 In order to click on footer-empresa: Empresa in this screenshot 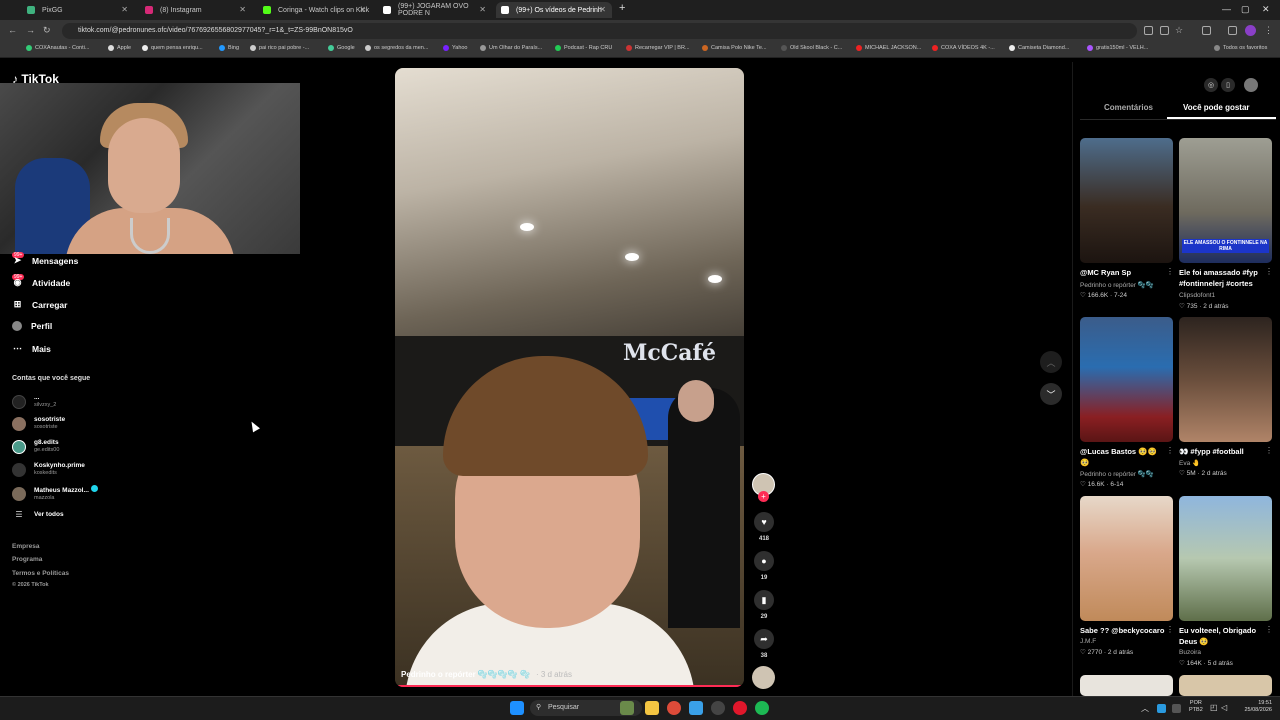, I will do `click(25, 546)`.